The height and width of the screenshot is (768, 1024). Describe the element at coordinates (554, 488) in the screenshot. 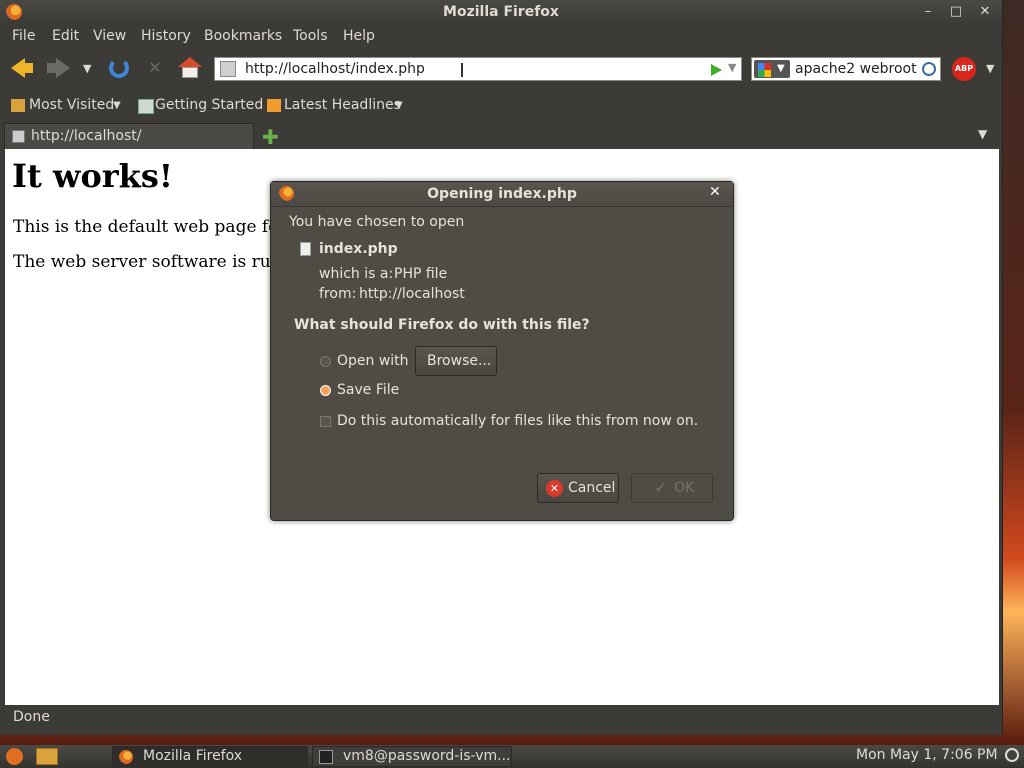

I see `cancel-icon: ✕` at that location.